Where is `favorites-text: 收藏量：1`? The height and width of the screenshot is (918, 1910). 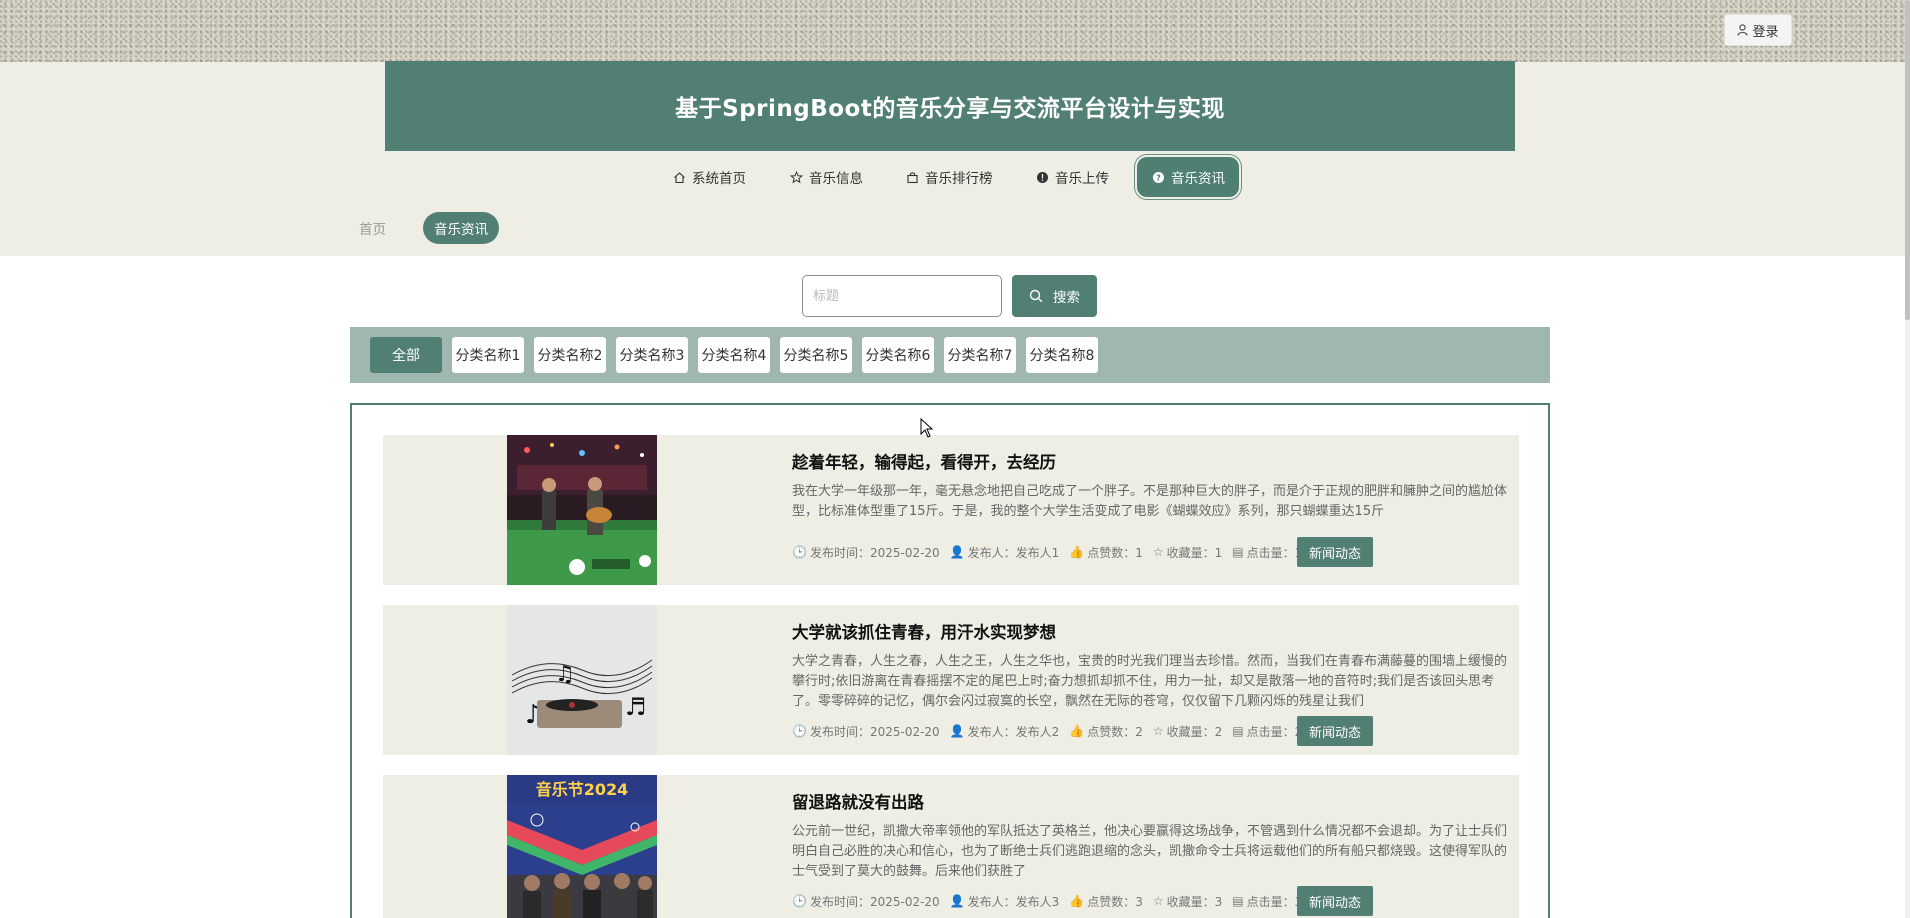 favorites-text: 收藏量：1 is located at coordinates (1194, 552).